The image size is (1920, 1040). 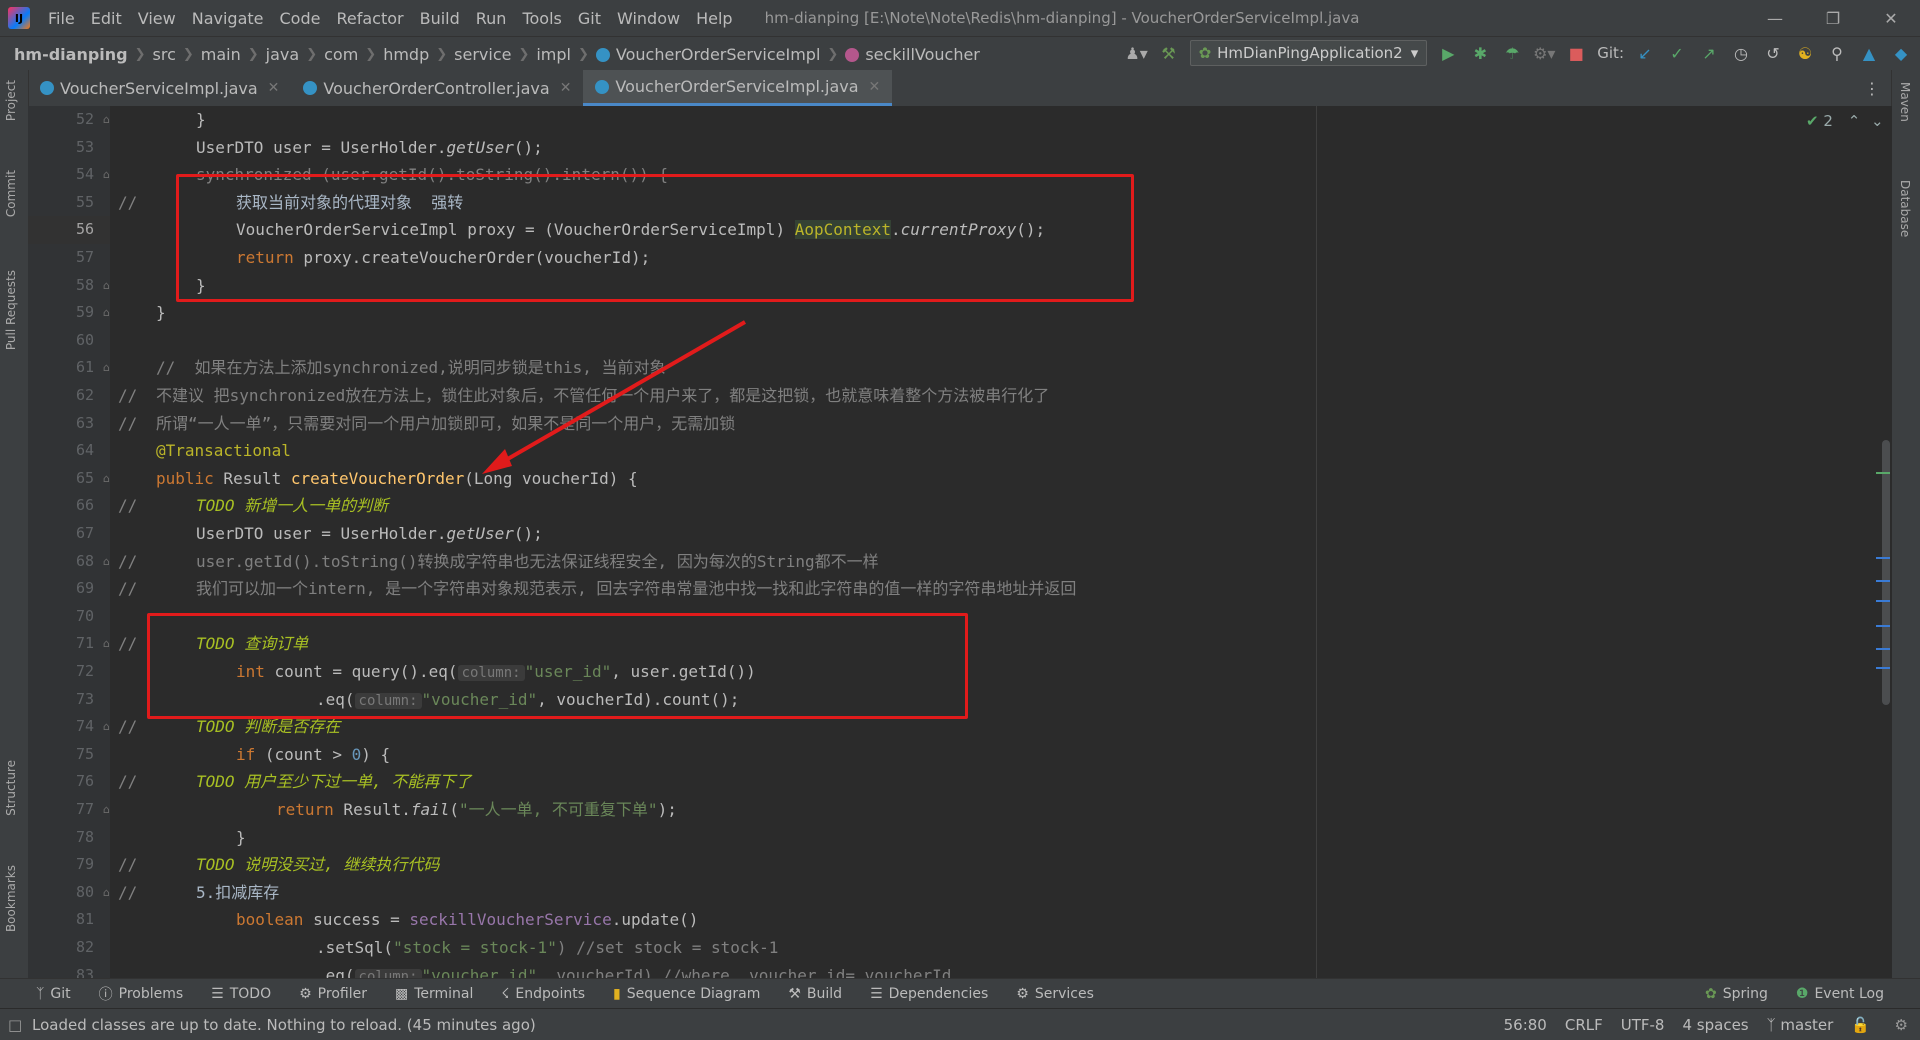 I want to click on git-branch-icon: ᛉ, so click(x=40, y=994).